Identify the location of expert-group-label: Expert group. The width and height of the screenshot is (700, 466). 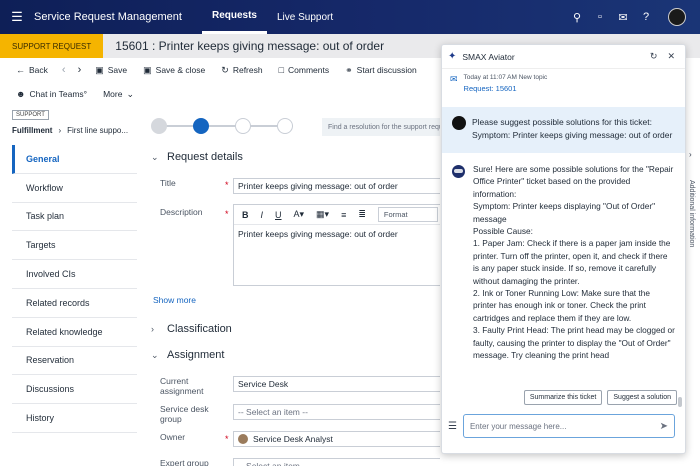
(184, 462).